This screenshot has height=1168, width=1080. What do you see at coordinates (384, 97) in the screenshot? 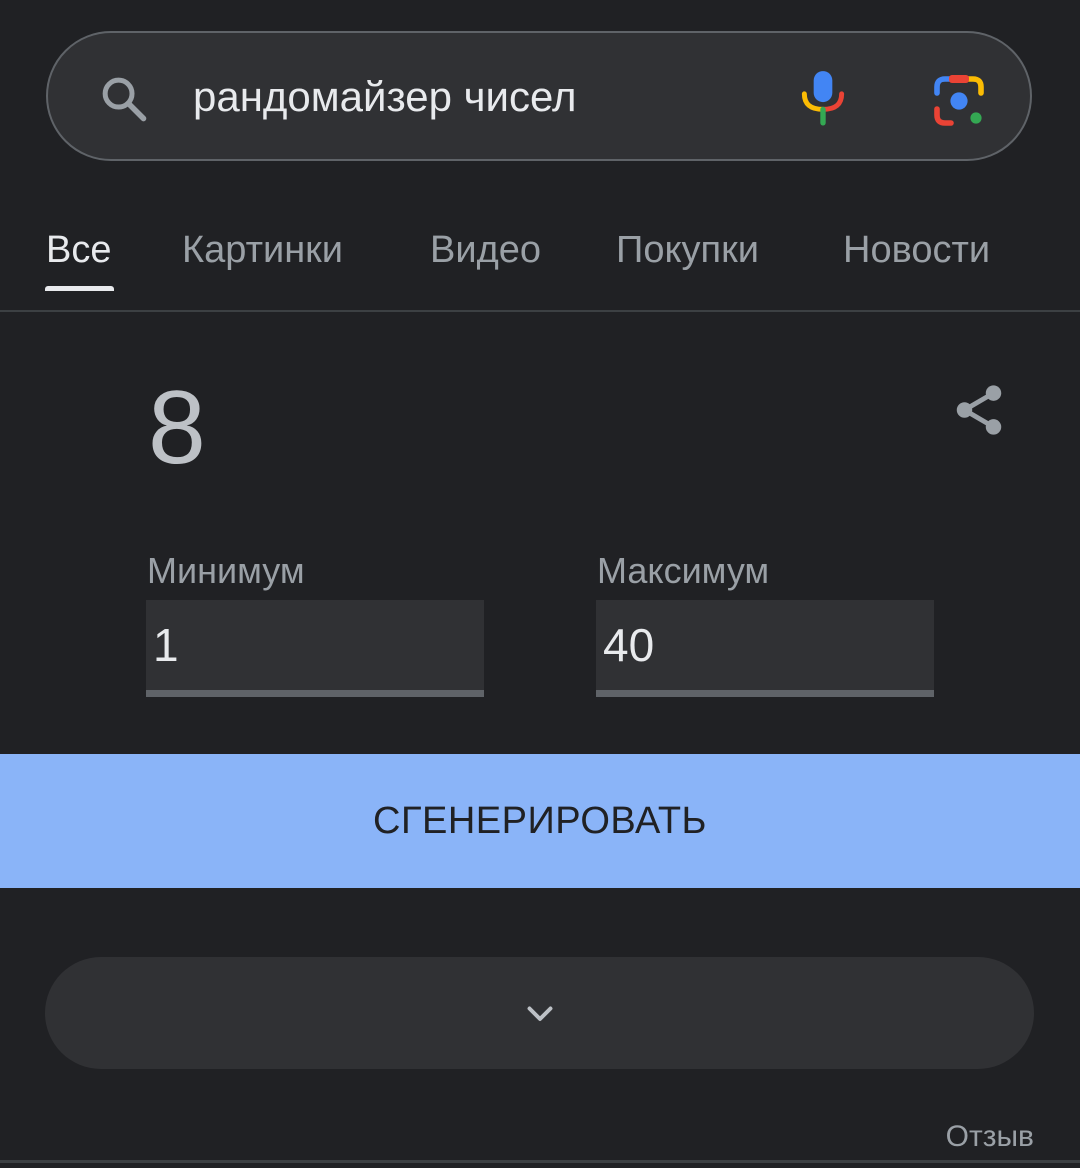
I see `search-input: рандомайзер чисел` at bounding box center [384, 97].